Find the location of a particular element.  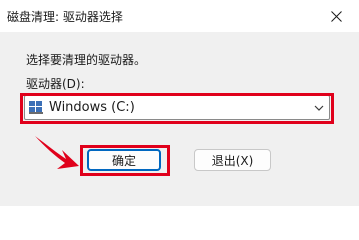

close-icon is located at coordinates (336, 16).